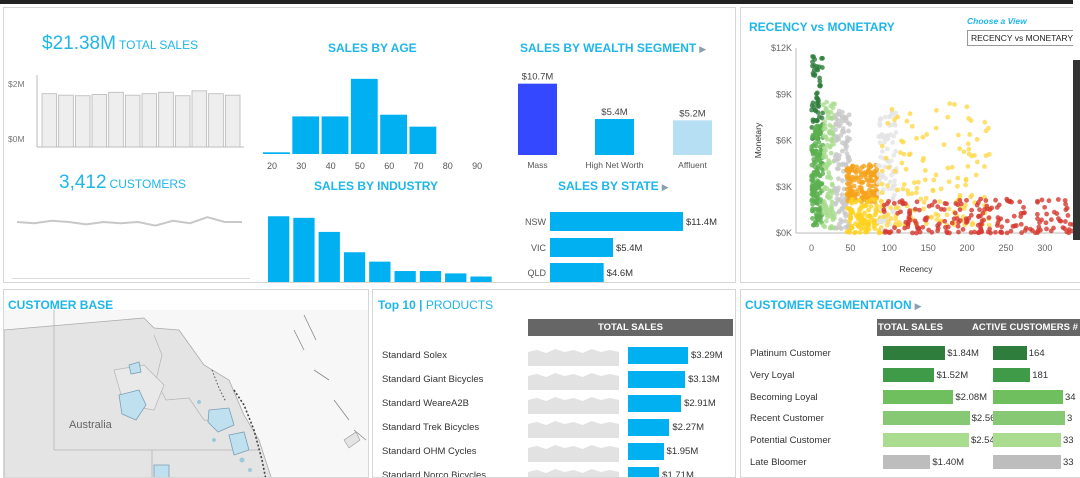 This screenshot has width=1080, height=478. Describe the element at coordinates (1076, 150) in the screenshot. I see `scrollbar` at that location.